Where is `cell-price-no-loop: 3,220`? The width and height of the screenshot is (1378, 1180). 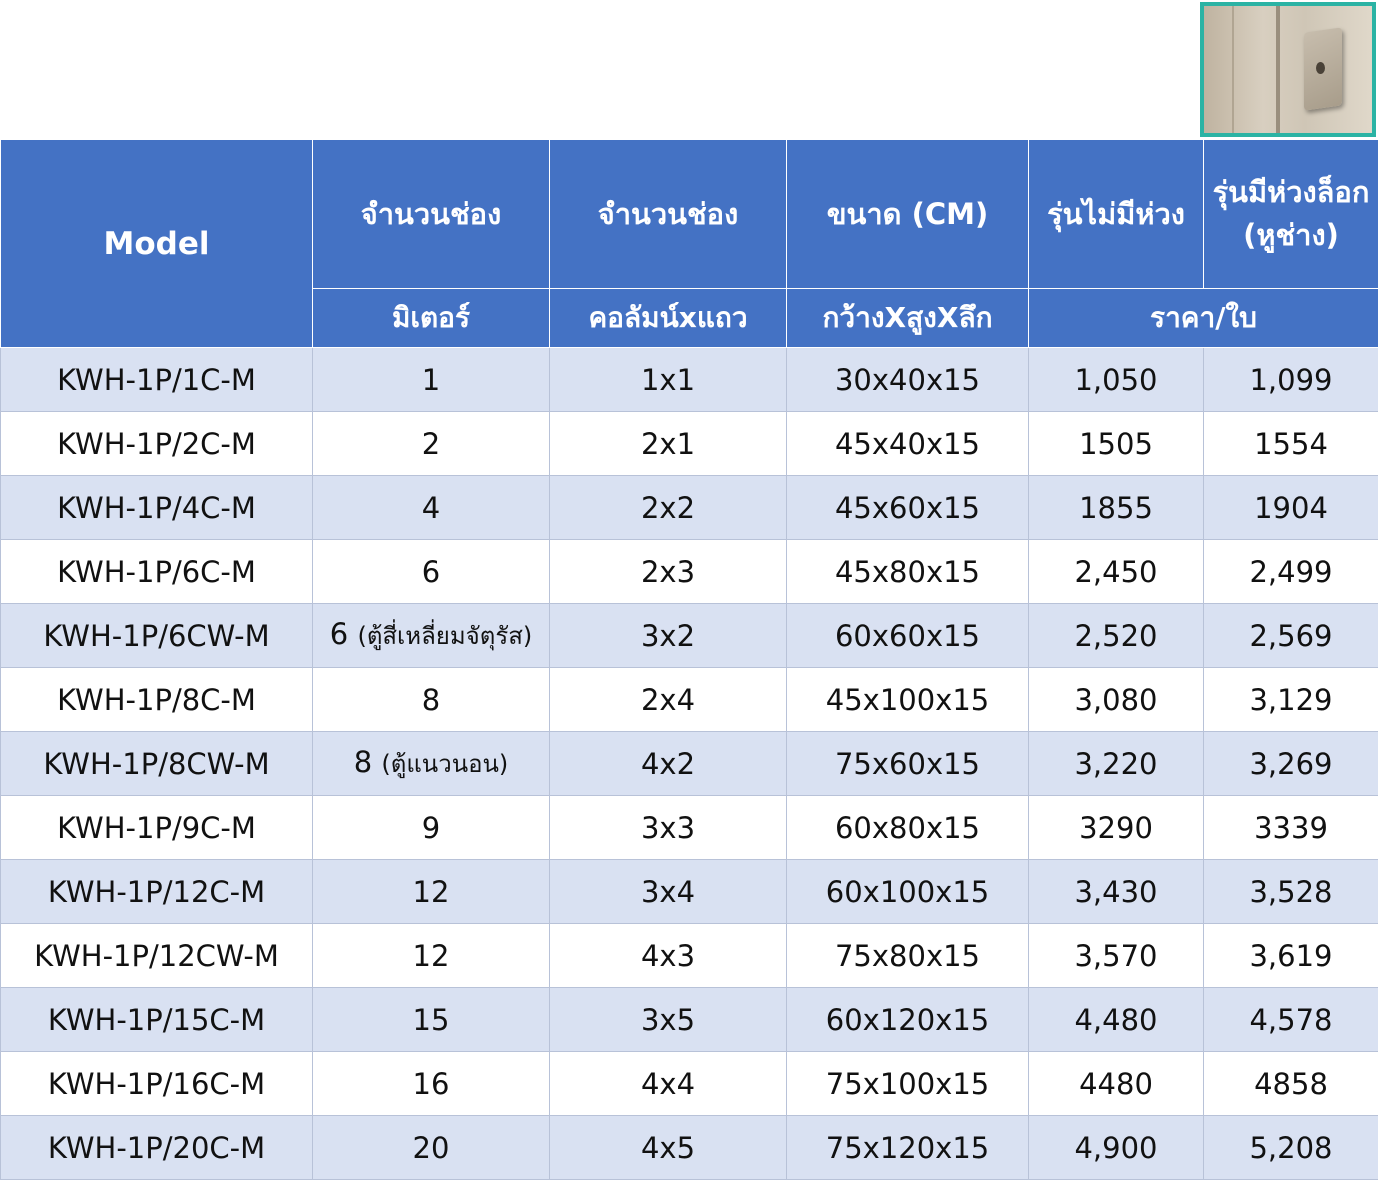
cell-price-no-loop: 3,220 is located at coordinates (1116, 763).